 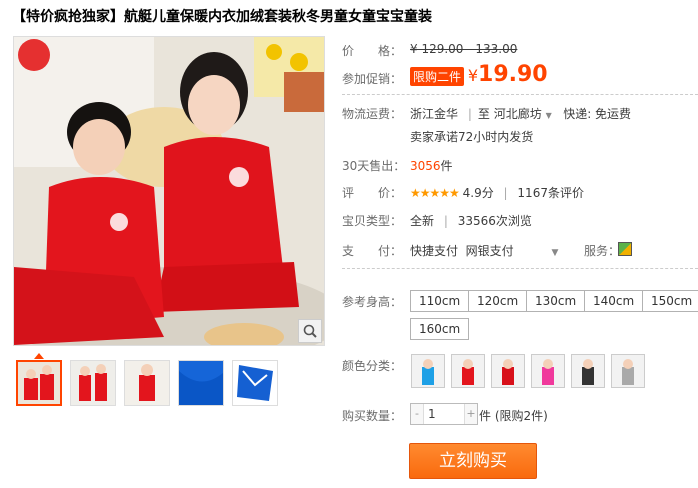 I want to click on sales-count-wrap: 3056件, so click(x=431, y=165).